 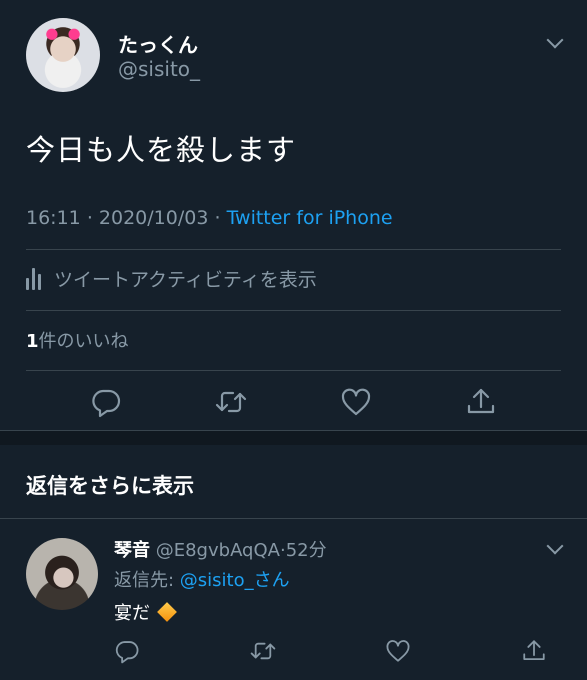 What do you see at coordinates (53, 218) in the screenshot?
I see `tweet-time: 16:11` at bounding box center [53, 218].